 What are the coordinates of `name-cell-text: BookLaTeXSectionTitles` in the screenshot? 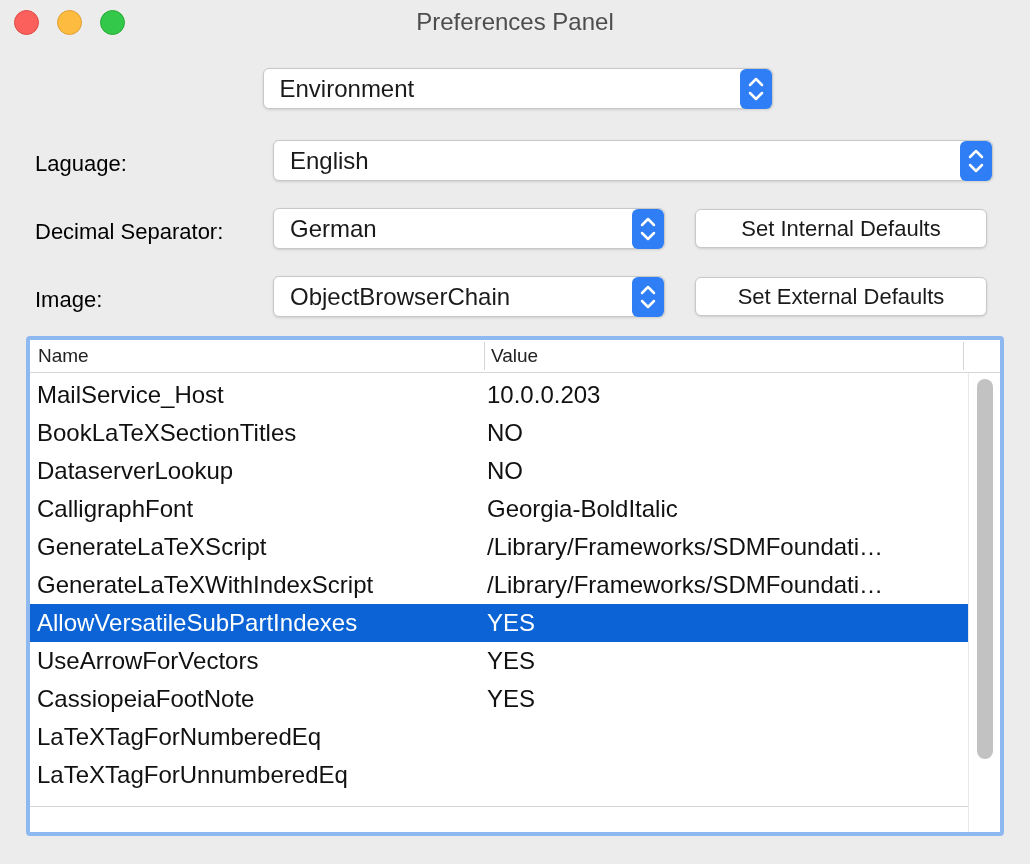 It's located at (167, 433).